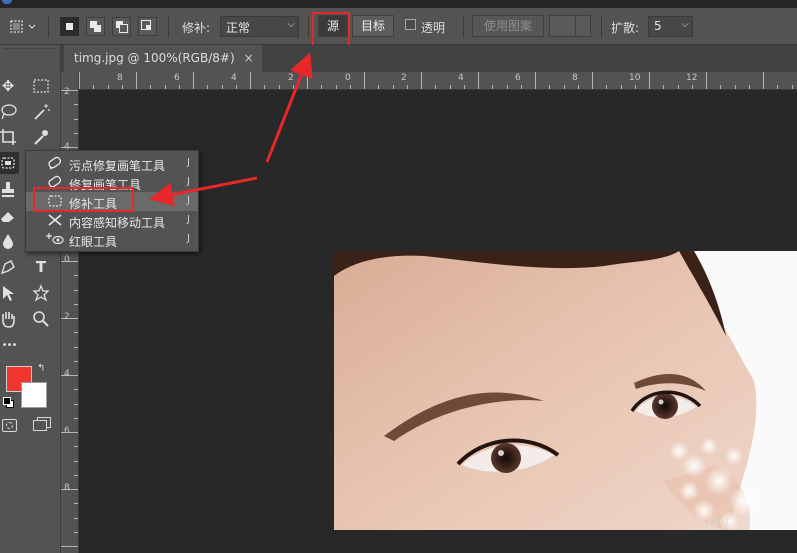 The height and width of the screenshot is (553, 797). I want to click on vertical-ruler: 2402468, so click(70, 312).